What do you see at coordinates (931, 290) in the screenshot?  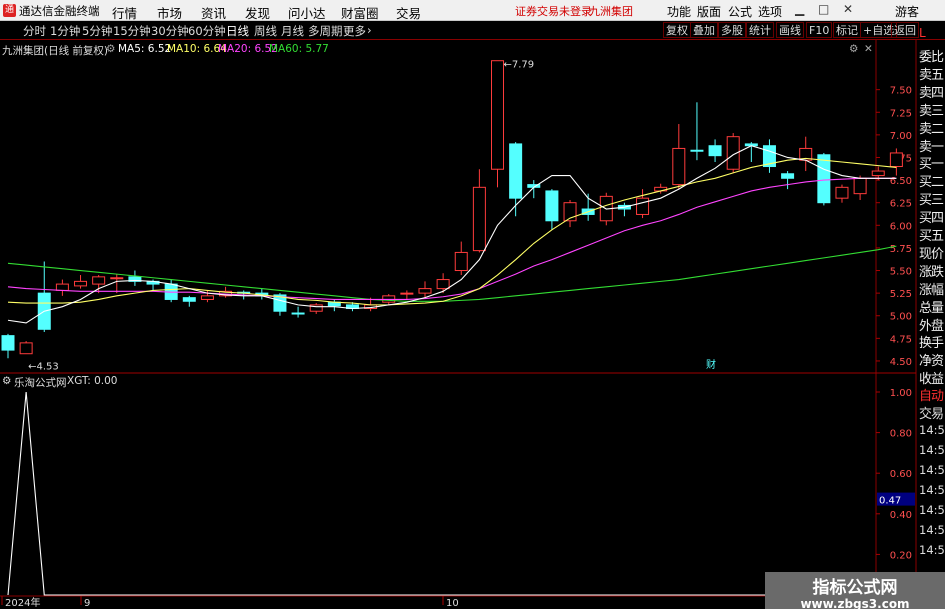 I see `sidebar-item-13: 涨幅` at bounding box center [931, 290].